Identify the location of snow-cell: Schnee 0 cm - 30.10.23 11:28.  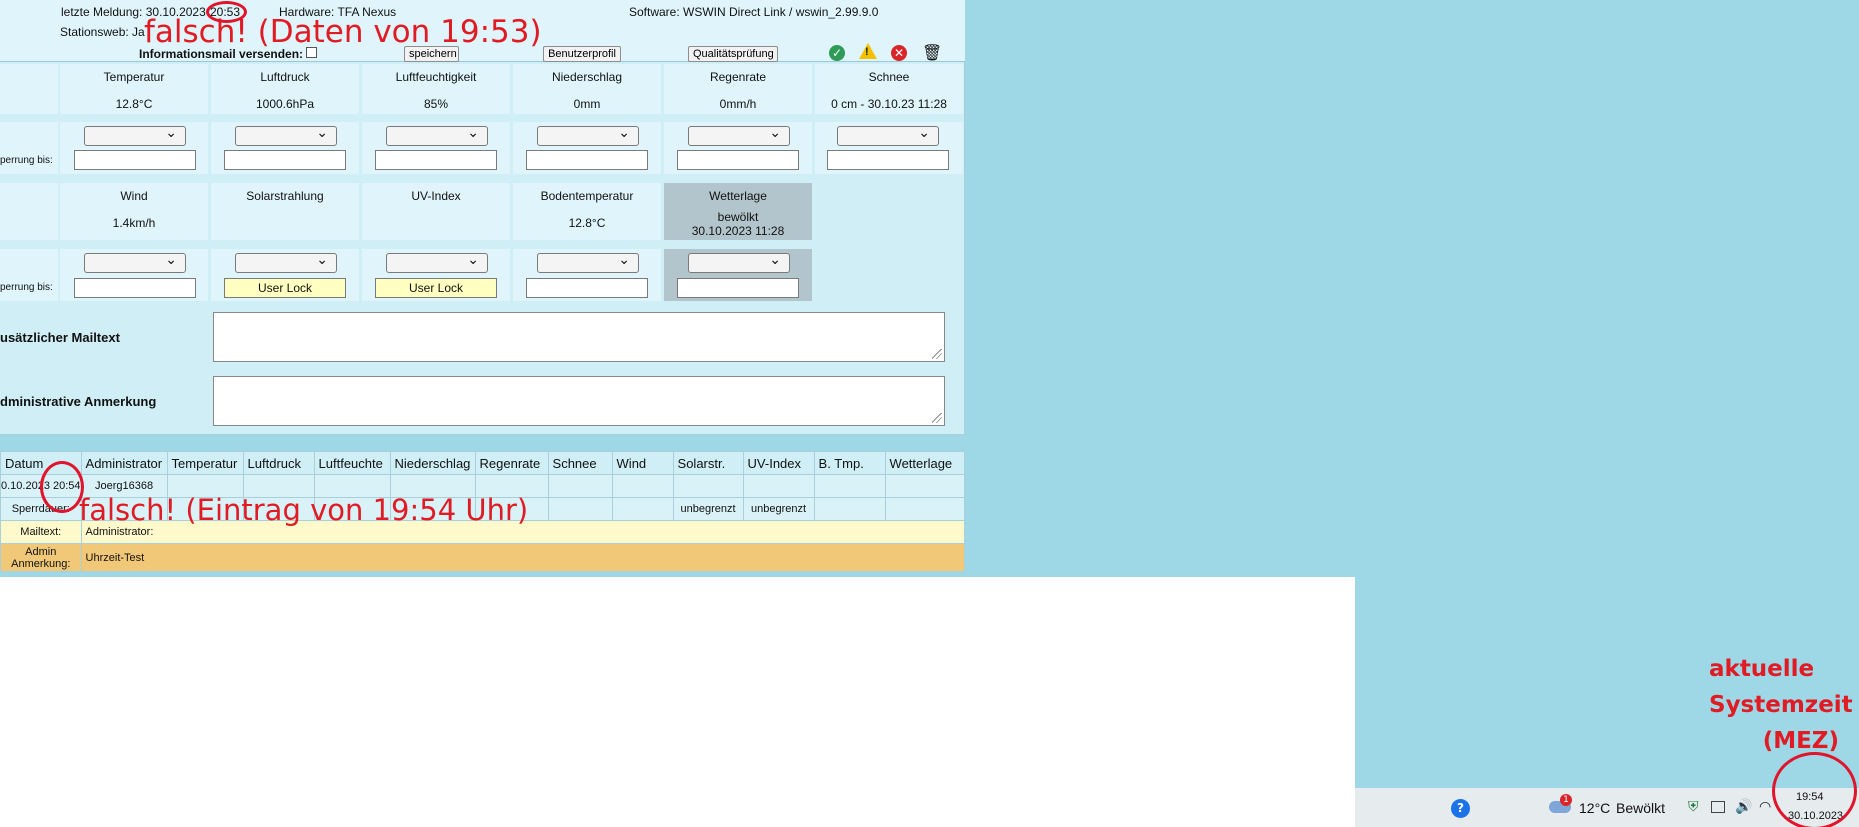
(889, 89).